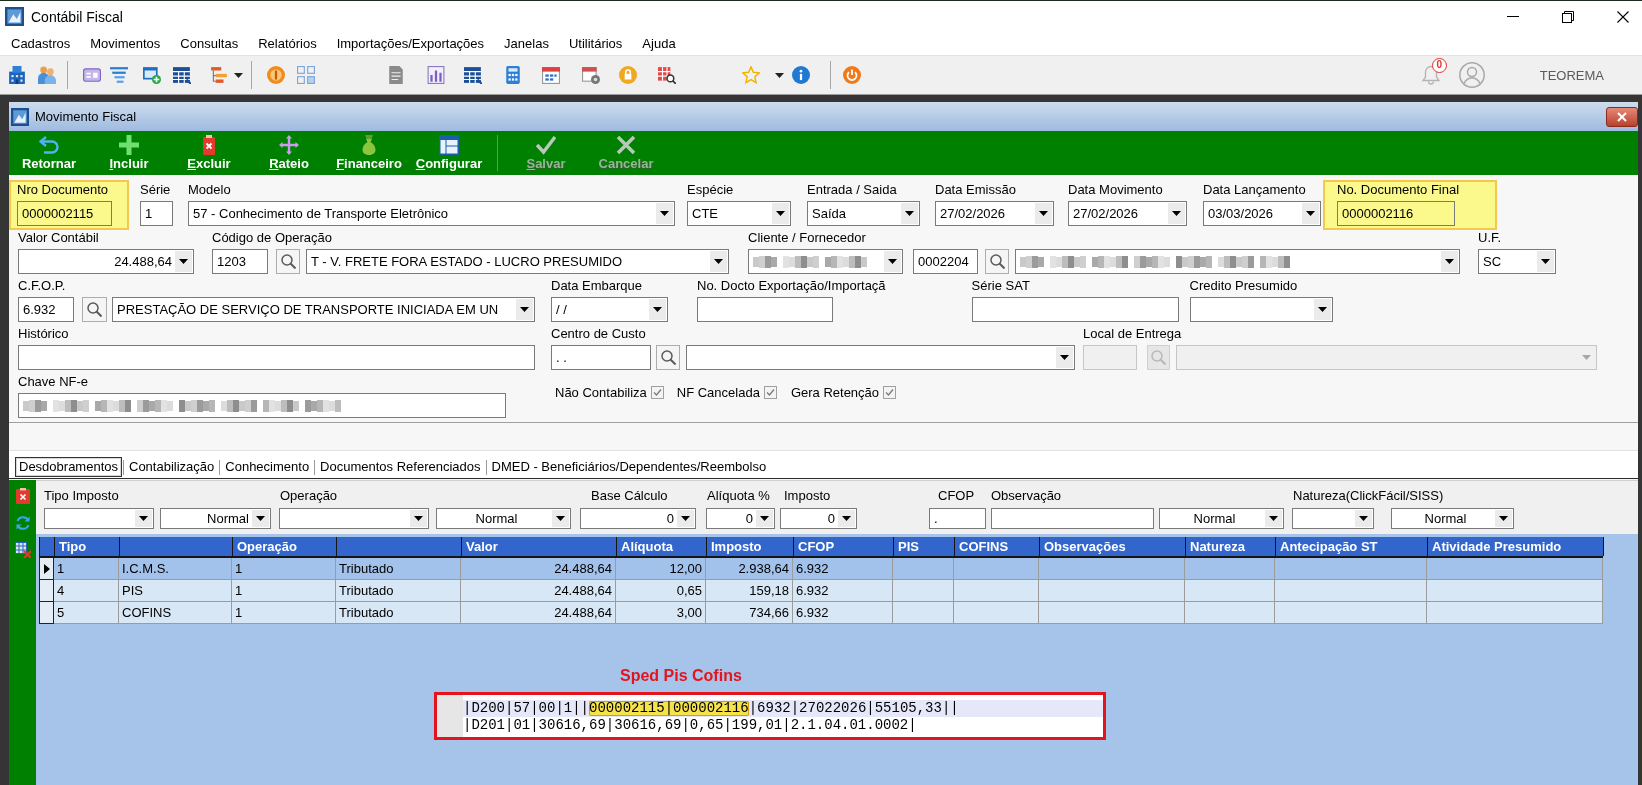 Image resolution: width=1642 pixels, height=785 pixels. What do you see at coordinates (957, 518) in the screenshot?
I see `text-field: .` at bounding box center [957, 518].